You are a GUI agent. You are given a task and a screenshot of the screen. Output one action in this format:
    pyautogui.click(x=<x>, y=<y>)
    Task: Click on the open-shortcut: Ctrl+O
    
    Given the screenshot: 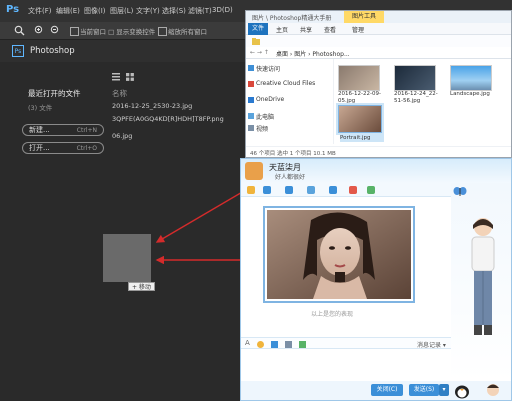 What is the action you would take?
    pyautogui.click(x=86, y=148)
    